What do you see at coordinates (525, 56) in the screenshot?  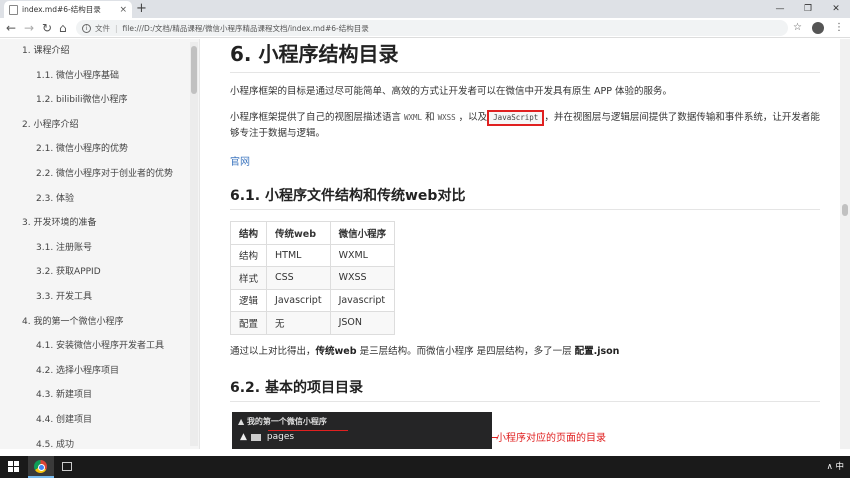 I see `page-title: 6. 小程序结构目录` at bounding box center [525, 56].